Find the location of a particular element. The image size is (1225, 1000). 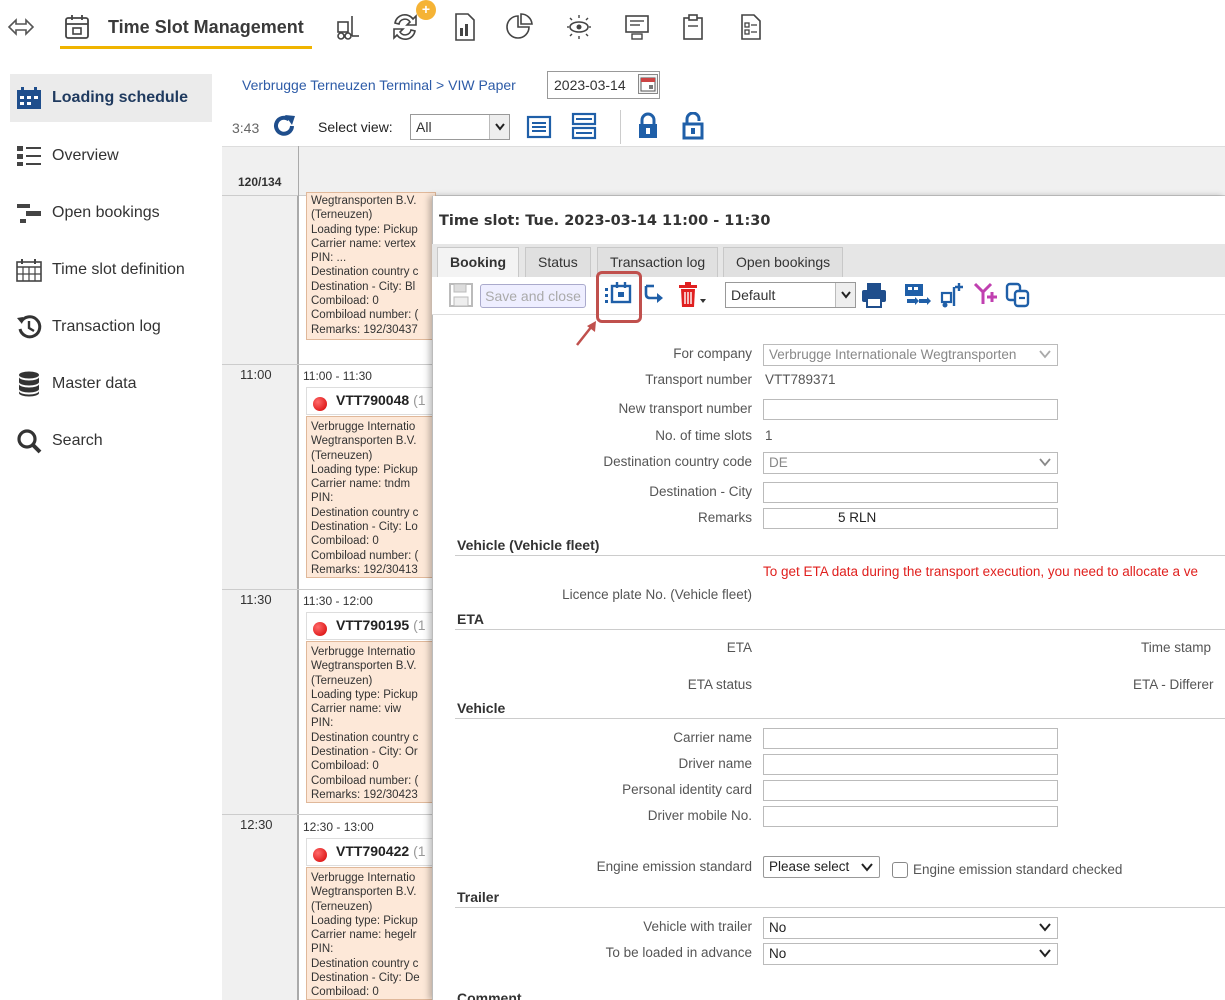

eta-section-title: ETA is located at coordinates (470, 619).